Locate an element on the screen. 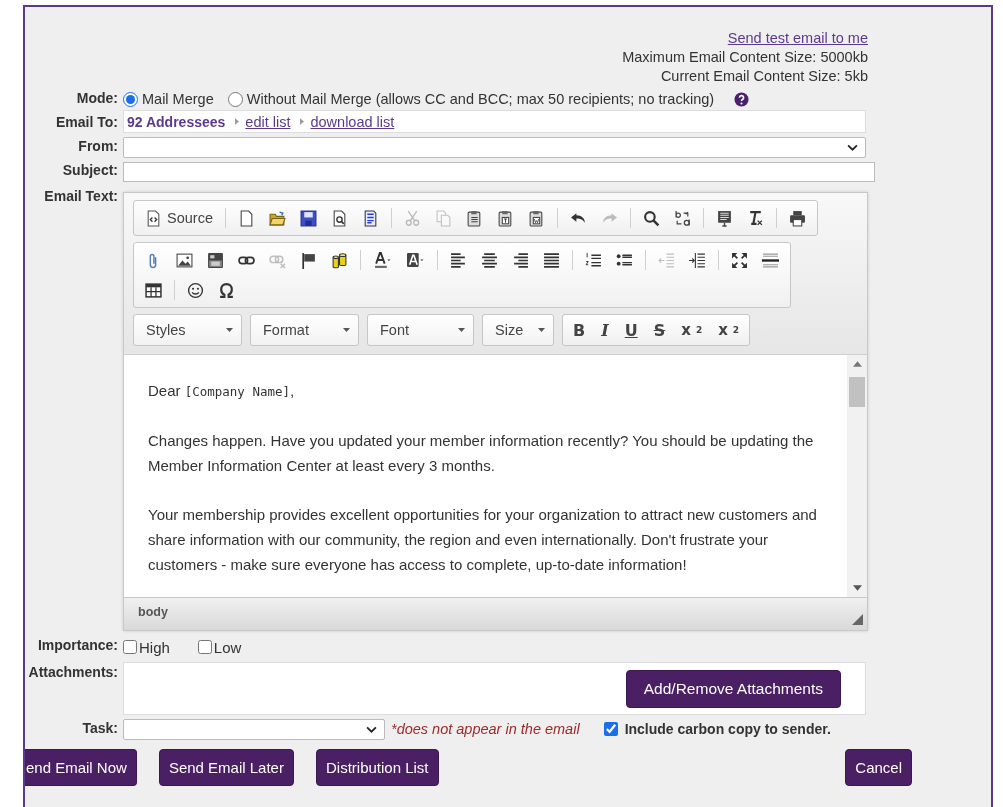  attachments-button: Add/Remove Attachments is located at coordinates (733, 689).